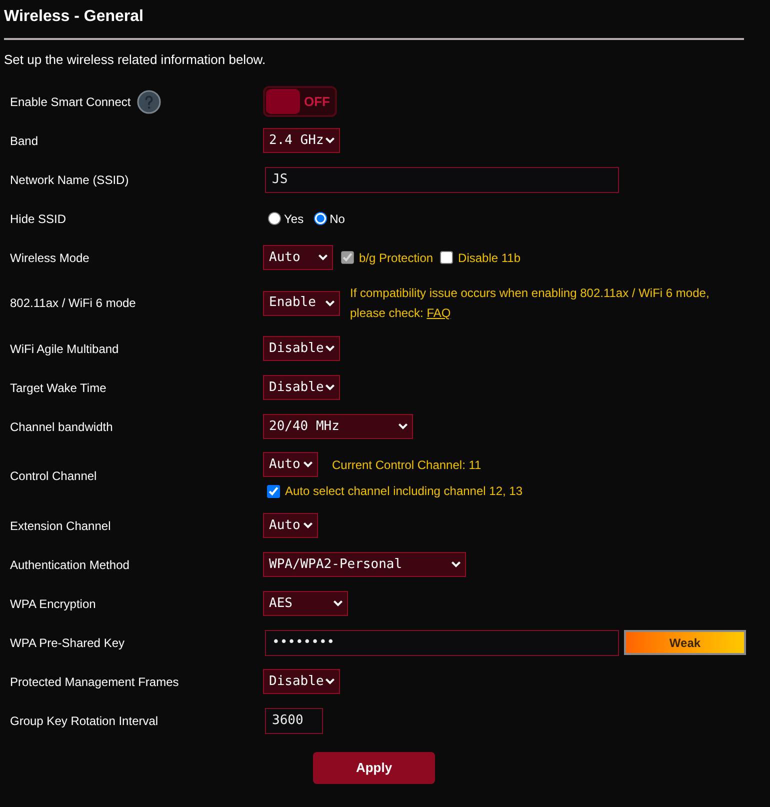 The height and width of the screenshot is (807, 770). I want to click on page-description: Set up the wireless related information below., so click(135, 60).